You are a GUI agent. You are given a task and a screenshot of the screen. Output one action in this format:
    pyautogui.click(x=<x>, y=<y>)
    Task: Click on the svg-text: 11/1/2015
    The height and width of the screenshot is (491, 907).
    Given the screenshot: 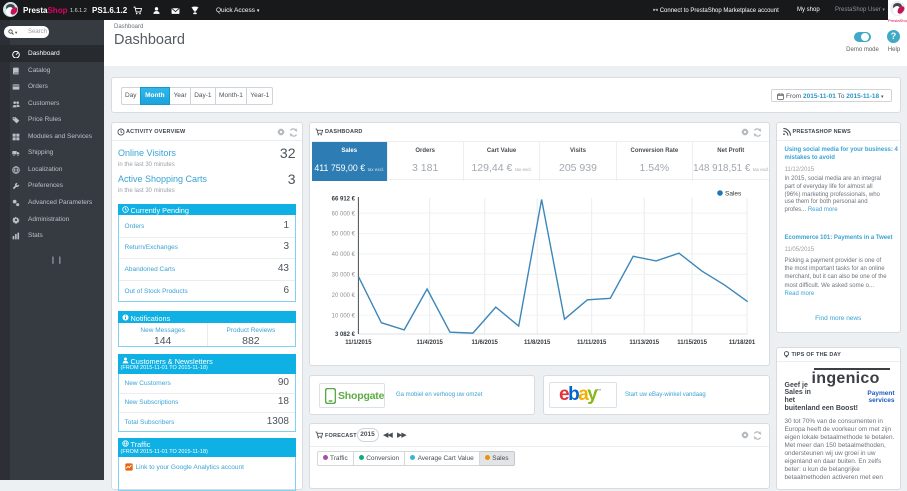 What is the action you would take?
    pyautogui.click(x=358, y=343)
    